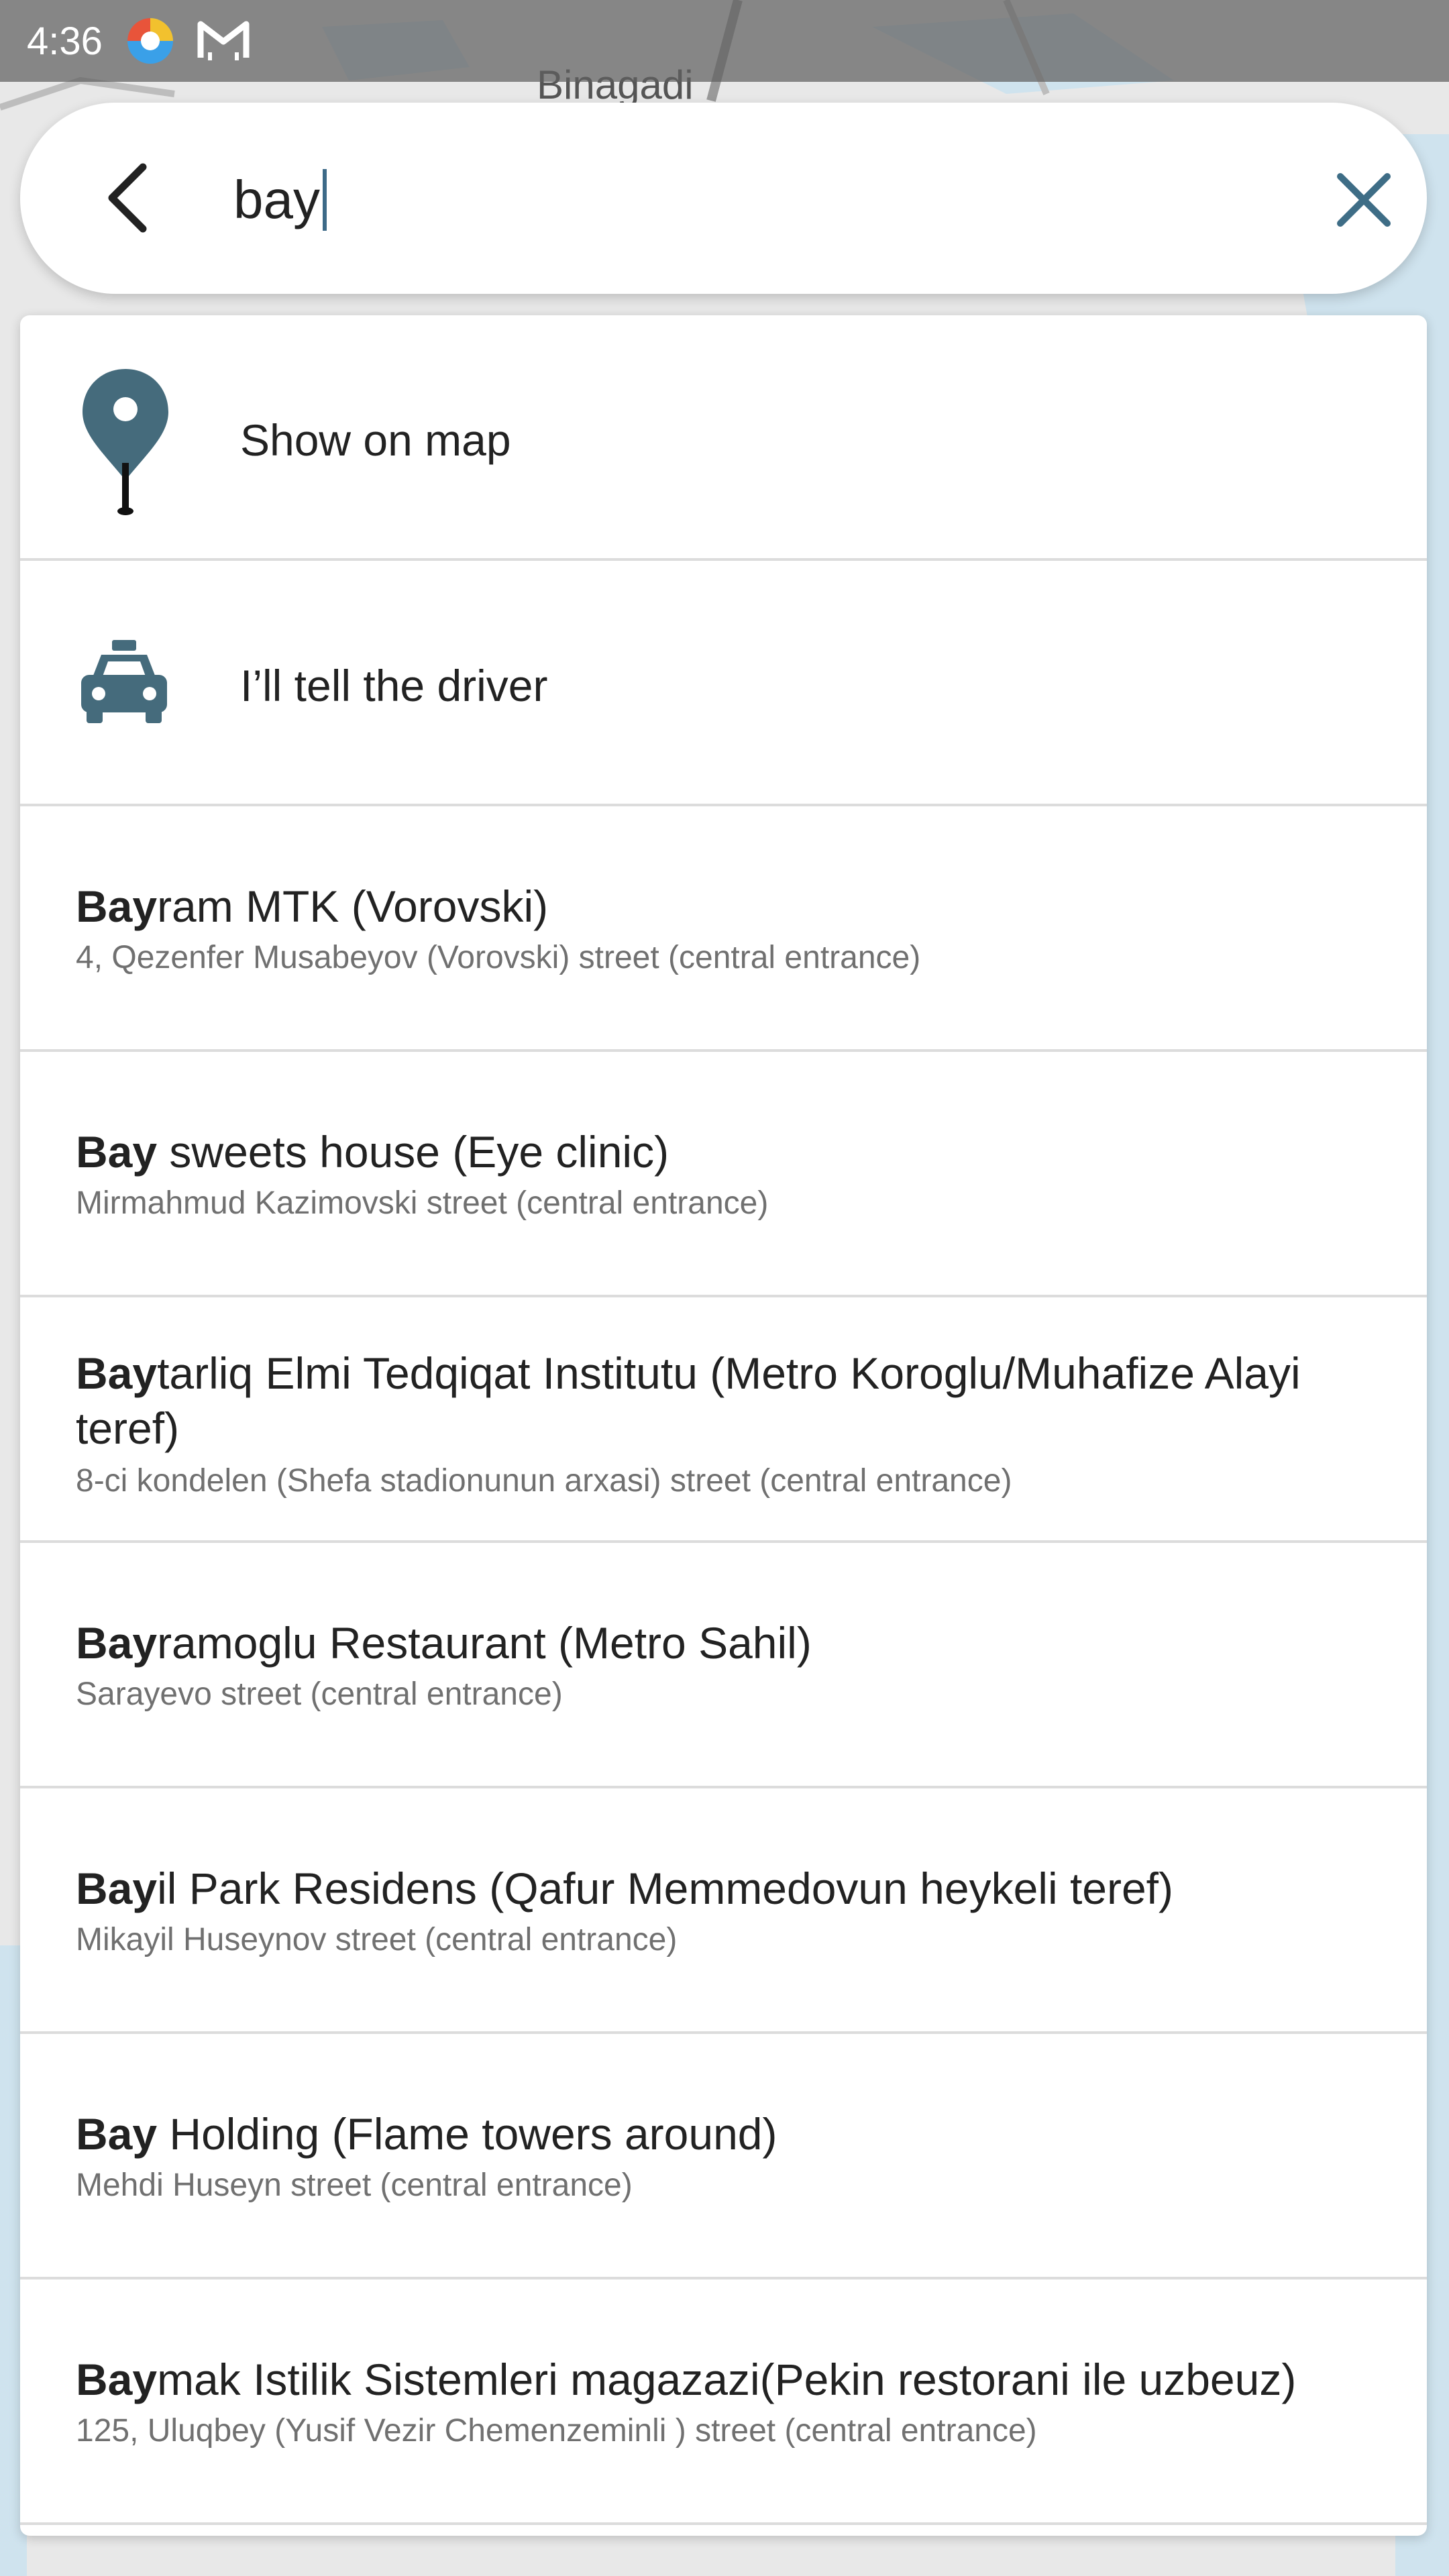  What do you see at coordinates (187, 41) in the screenshot?
I see `status-icons` at bounding box center [187, 41].